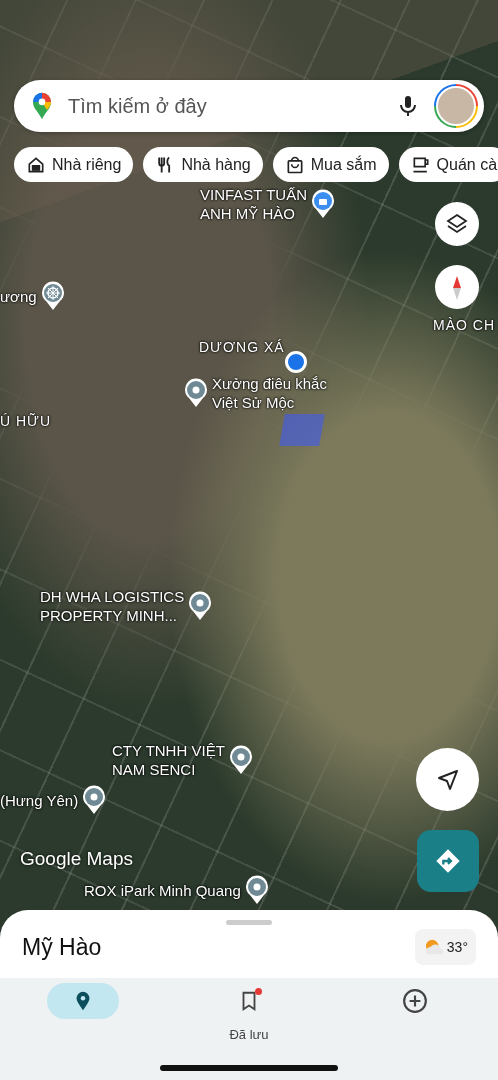 The height and width of the screenshot is (1080, 498). Describe the element at coordinates (18, 296) in the screenshot. I see `map-place-label: ương` at that location.